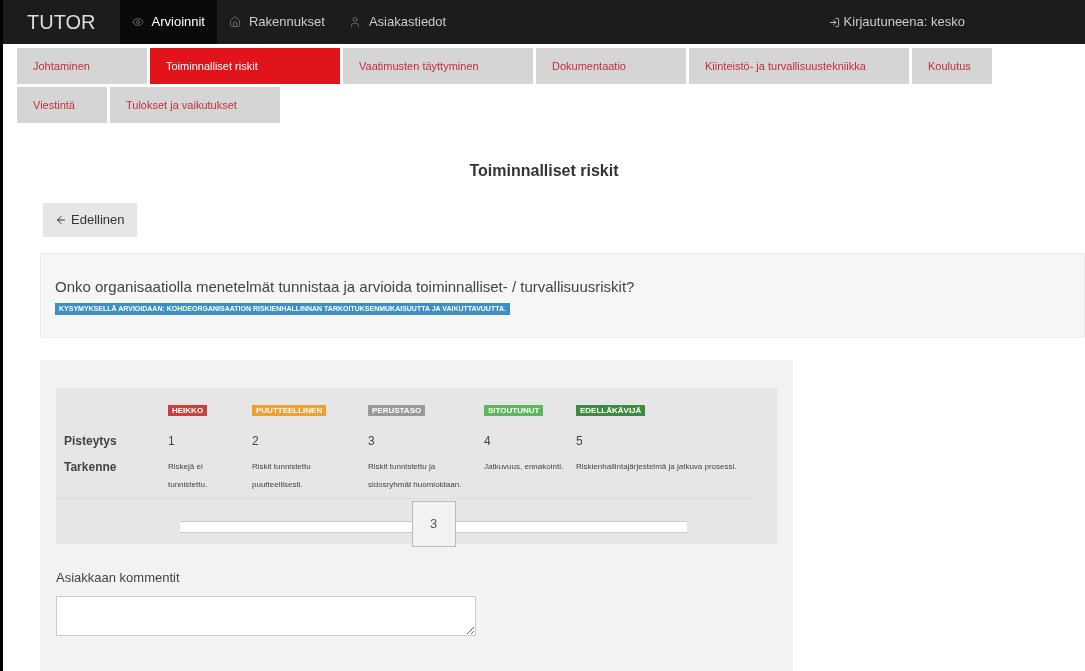  I want to click on back-button: Edellinen, so click(90, 220).